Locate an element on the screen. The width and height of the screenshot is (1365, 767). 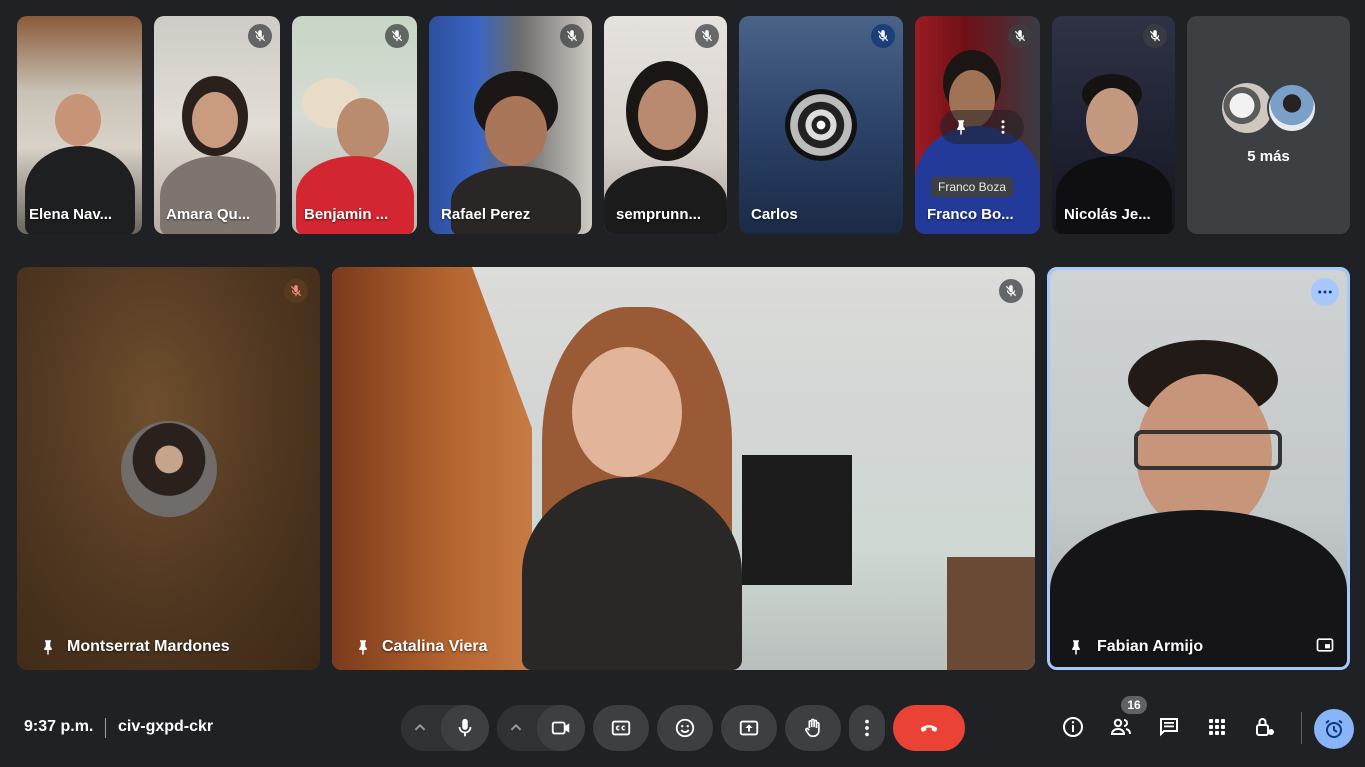
camera-button is located at coordinates (561, 728).